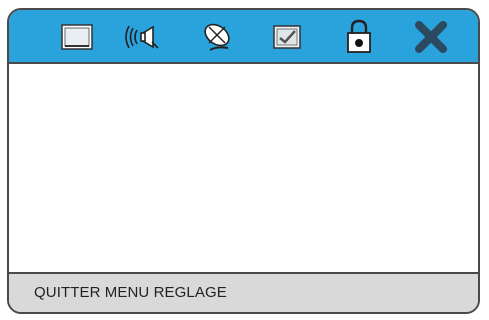  Describe the element at coordinates (145, 37) in the screenshot. I see `sound-icon` at that location.